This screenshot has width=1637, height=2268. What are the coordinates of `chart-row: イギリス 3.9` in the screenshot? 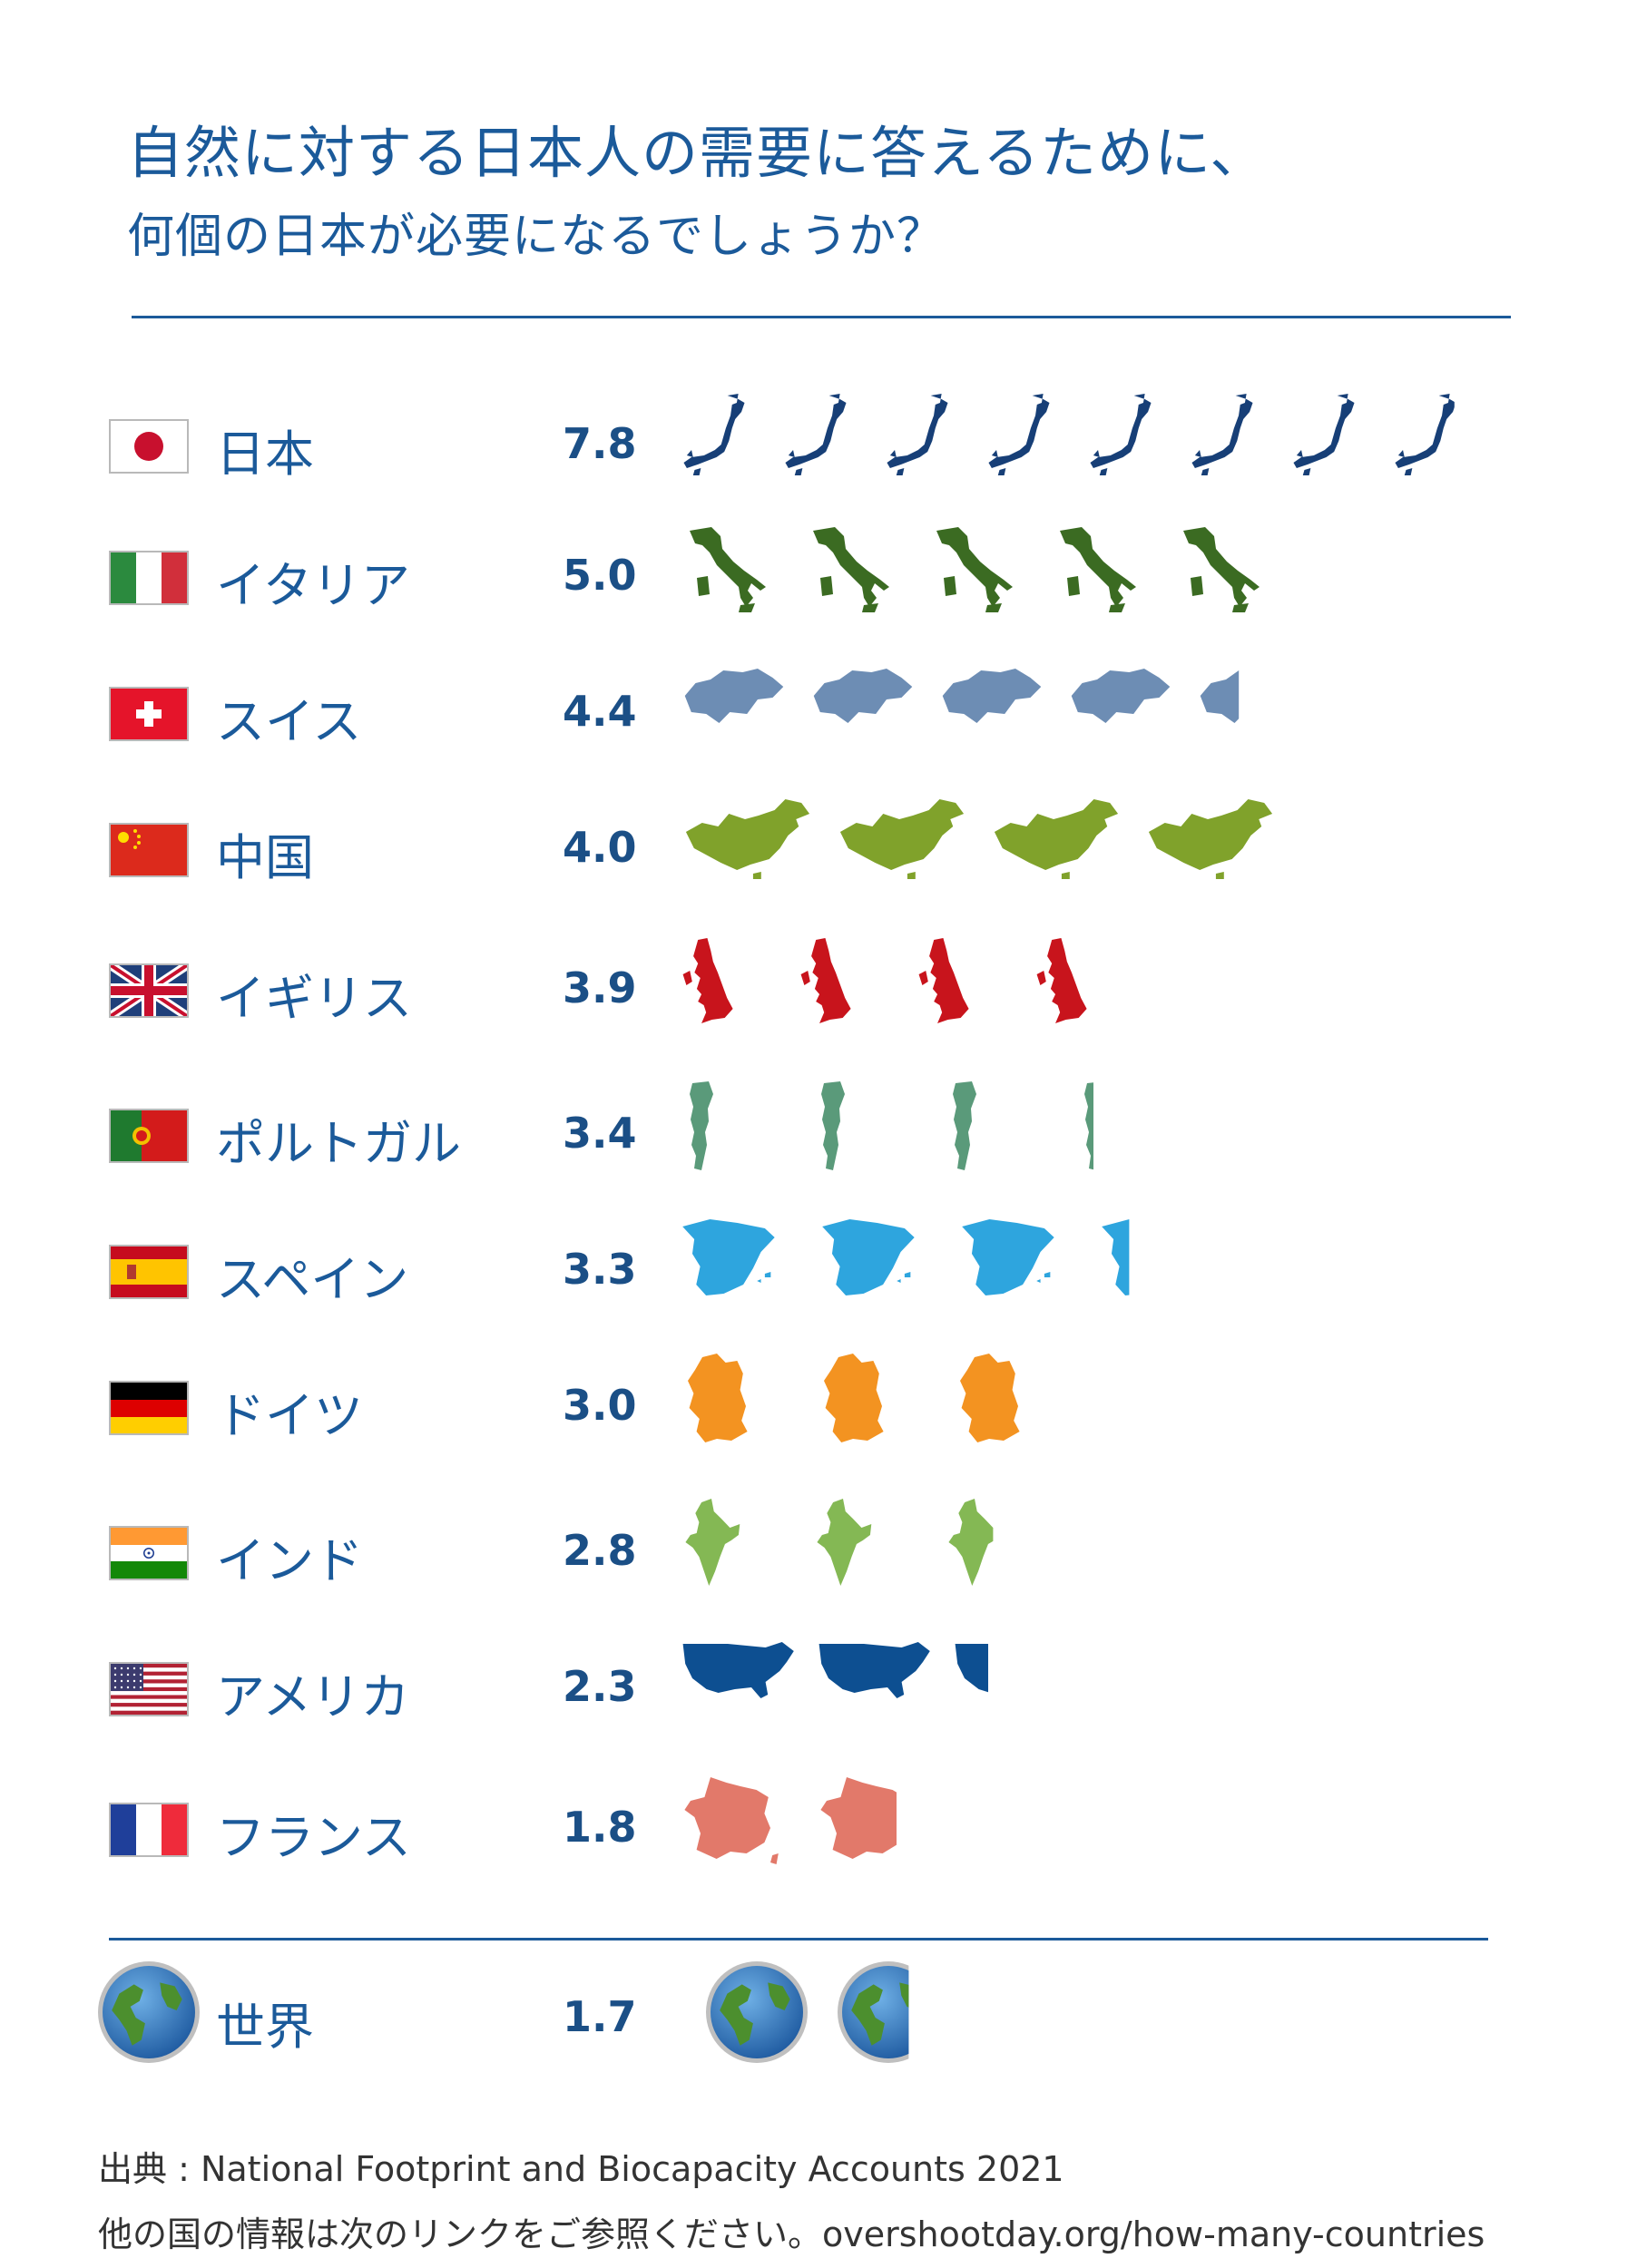 It's located at (818, 989).